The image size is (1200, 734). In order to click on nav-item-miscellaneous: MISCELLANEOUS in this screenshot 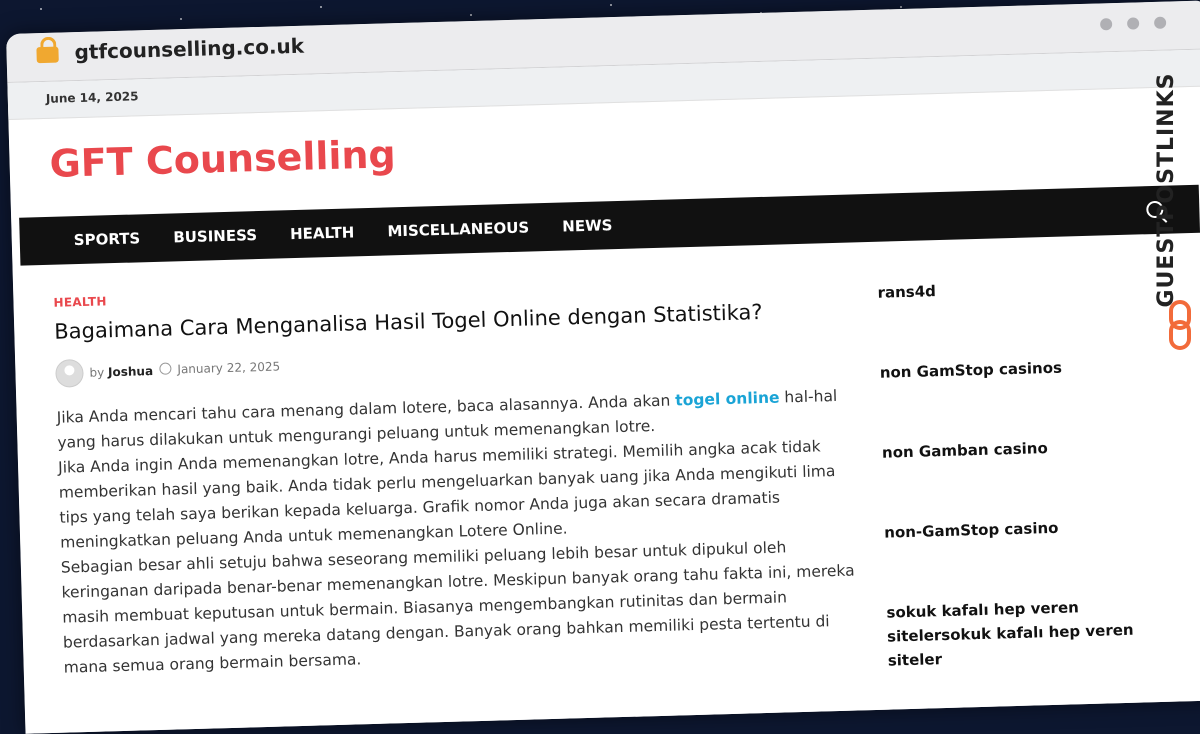, I will do `click(458, 229)`.